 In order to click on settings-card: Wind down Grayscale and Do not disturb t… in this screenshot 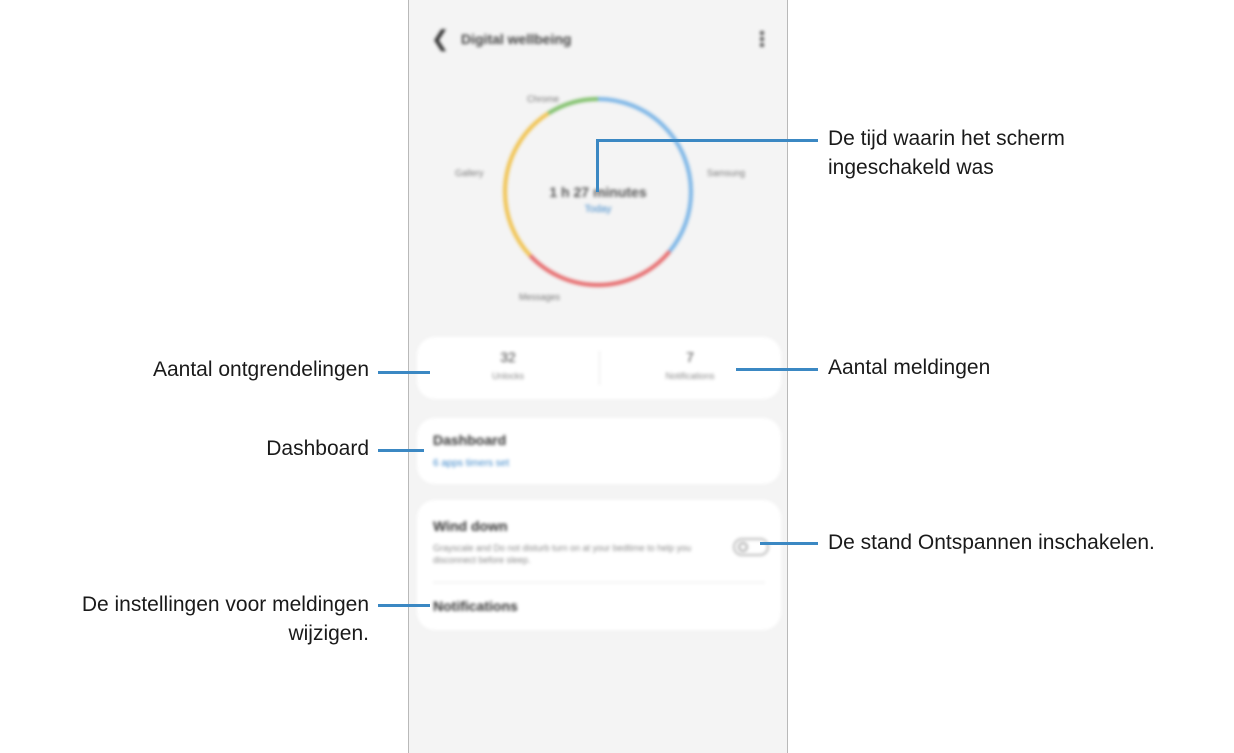, I will do `click(599, 565)`.